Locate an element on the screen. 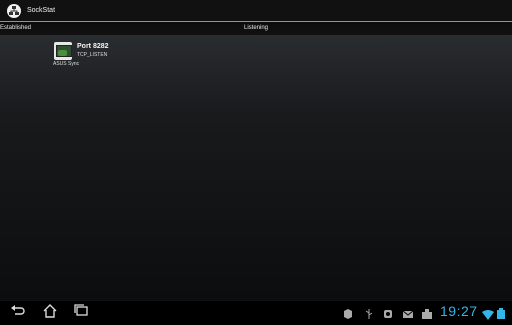  clock: 19:27 is located at coordinates (459, 311).